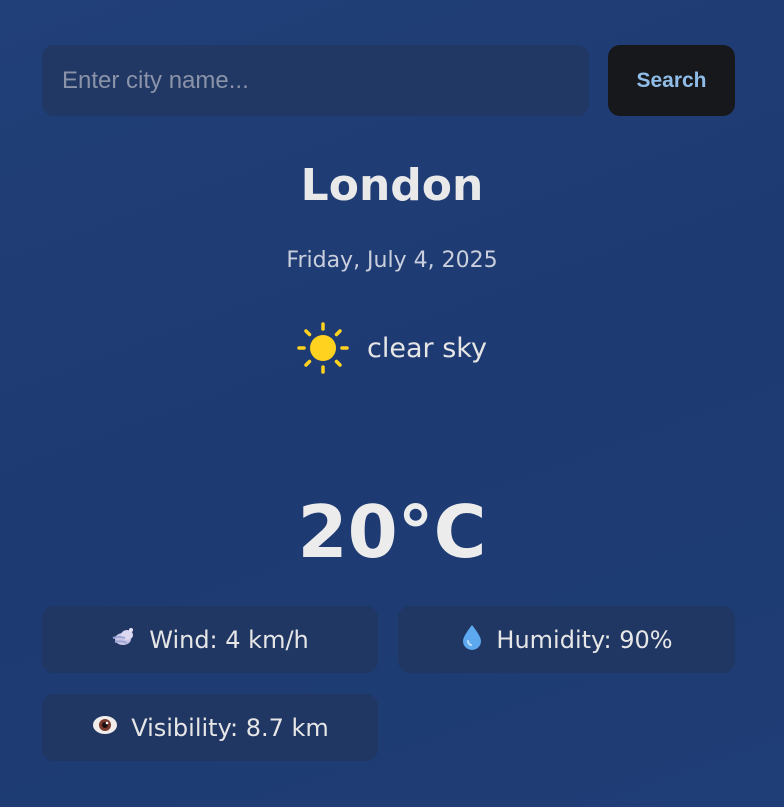 This screenshot has width=784, height=807. Describe the element at coordinates (230, 727) in the screenshot. I see `visibility-label: Visibility: 8.7 km` at that location.